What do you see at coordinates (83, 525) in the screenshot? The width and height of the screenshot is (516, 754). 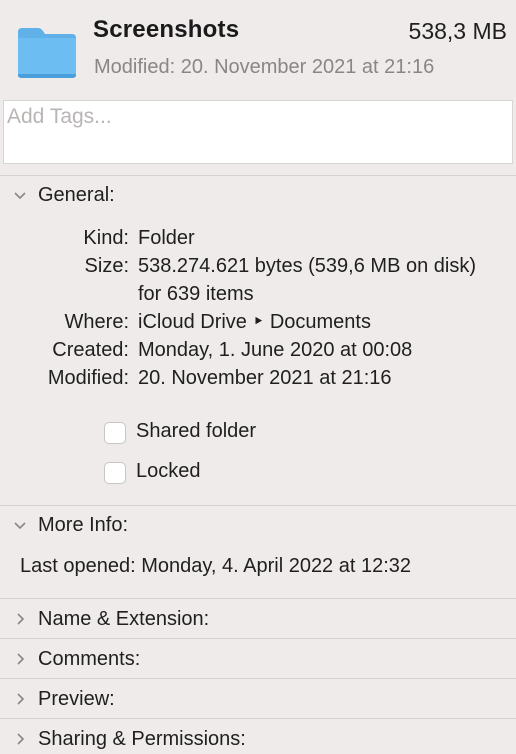 I see `section-more-info-label: More Info:` at bounding box center [83, 525].